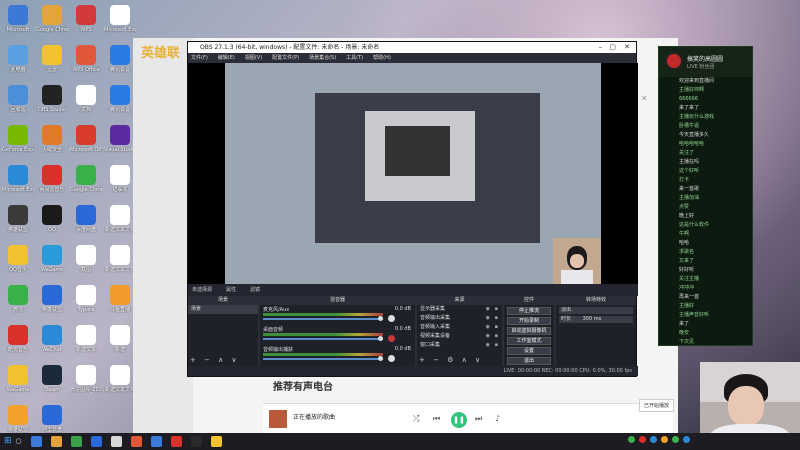 This screenshot has height=450, width=800. I want to click on source-item: 音频输入采集 ◉ ▪, so click(459, 327).